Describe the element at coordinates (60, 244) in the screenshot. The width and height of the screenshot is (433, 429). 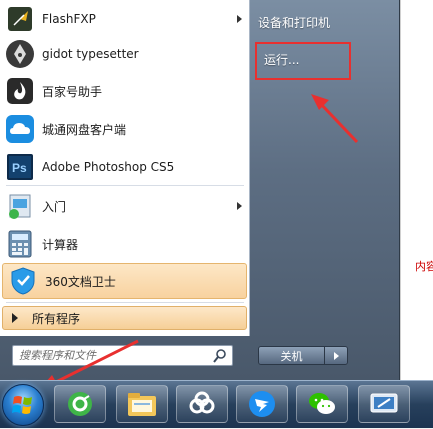
I see `program-label: 计算器` at that location.